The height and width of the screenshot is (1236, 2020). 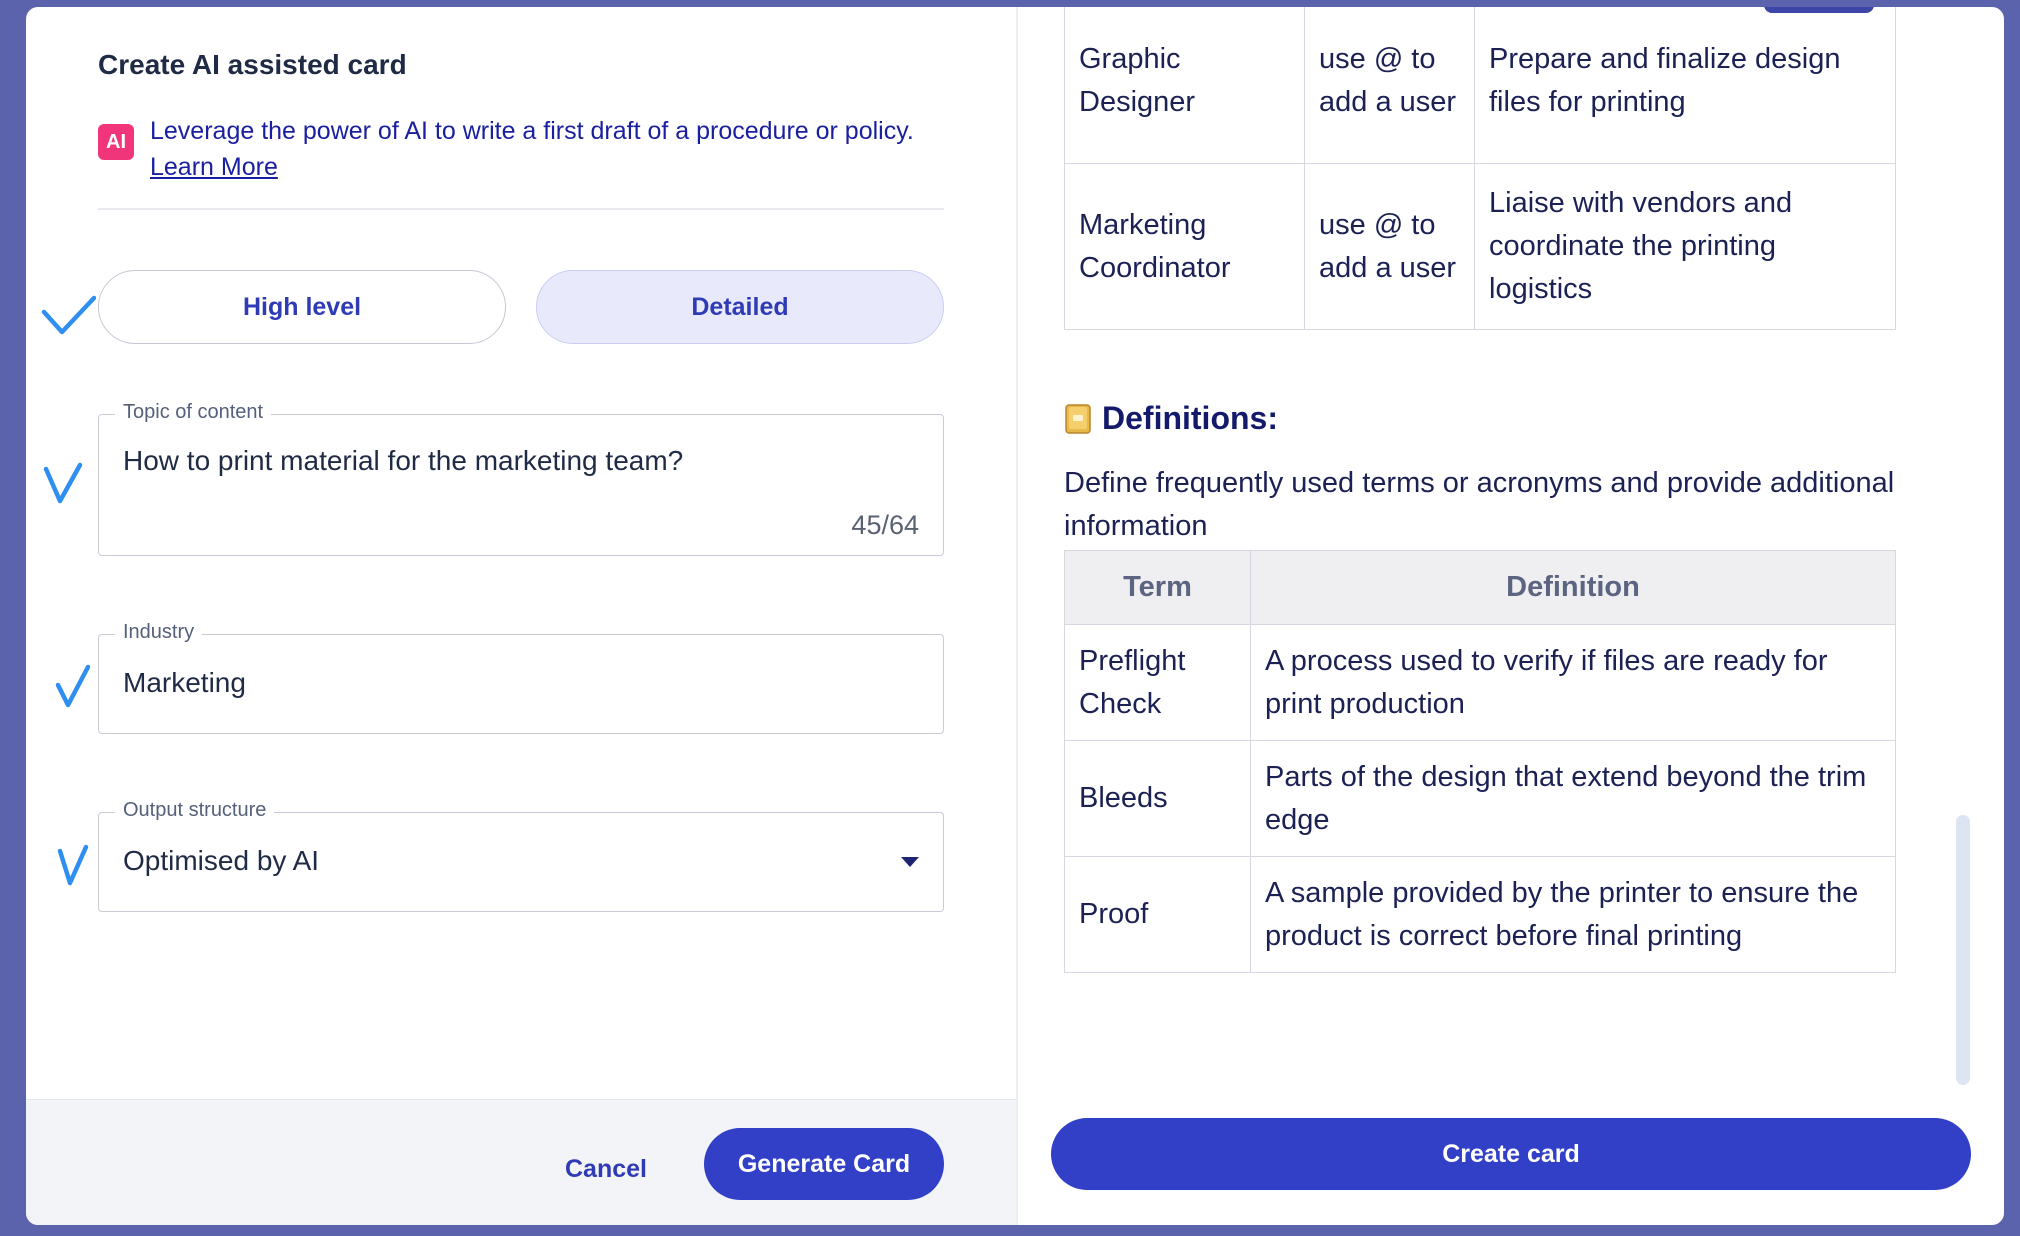 I want to click on definitions-title: Definitions:, so click(x=1190, y=418).